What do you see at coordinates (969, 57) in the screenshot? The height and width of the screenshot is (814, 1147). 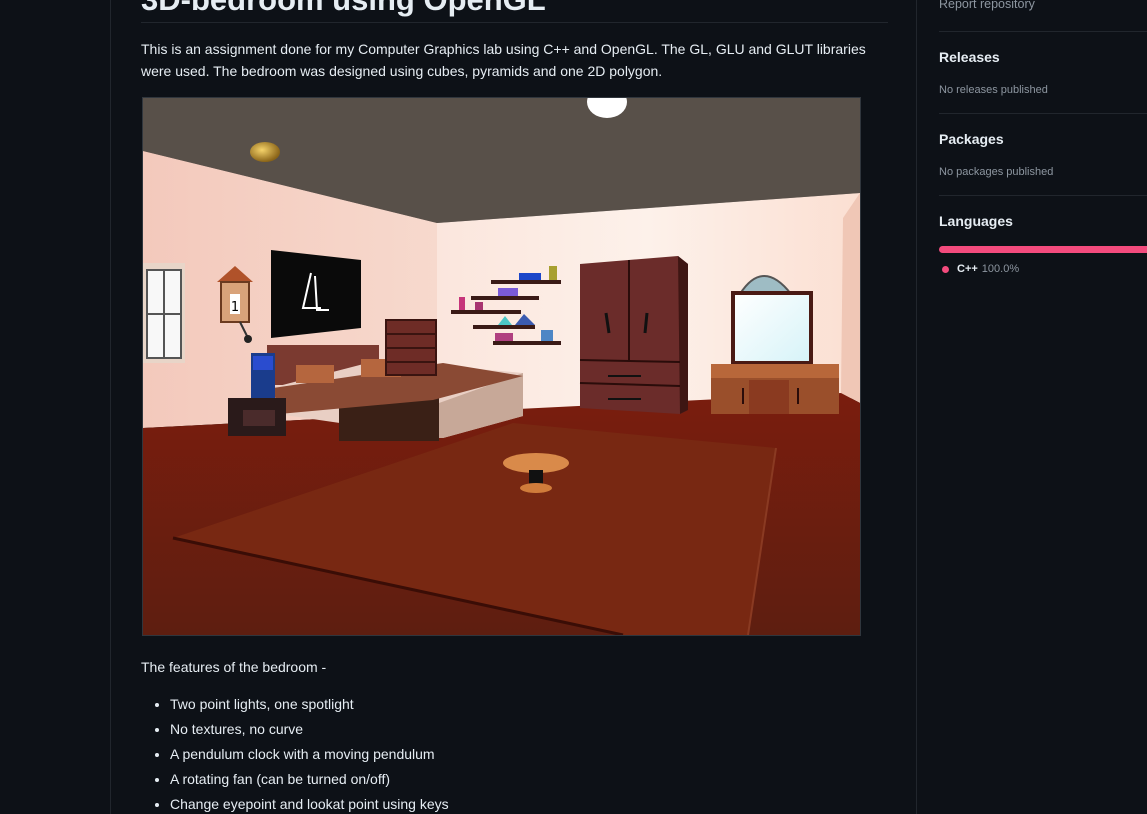 I see `releases-heading: Releases` at bounding box center [969, 57].